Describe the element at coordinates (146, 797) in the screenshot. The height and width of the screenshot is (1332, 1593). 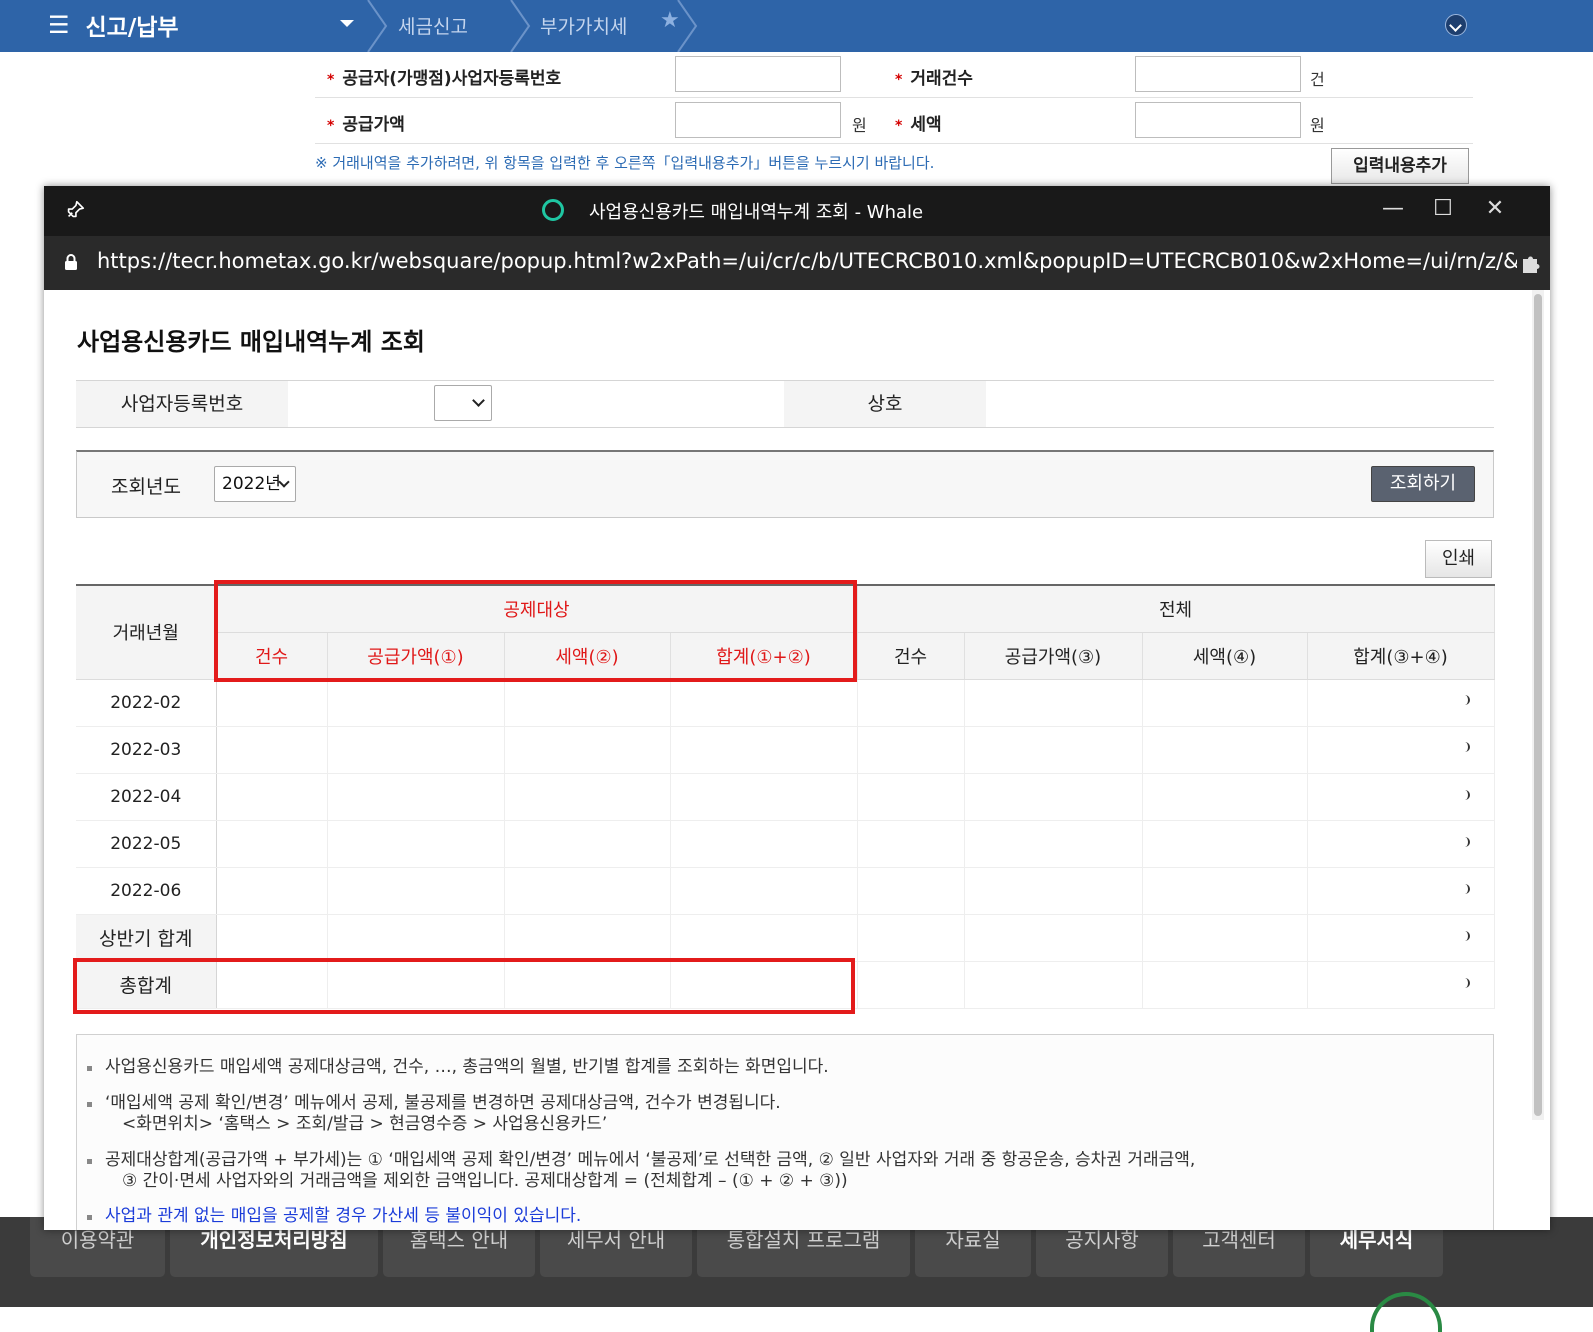
I see `row-month-label: 2022-04` at that location.